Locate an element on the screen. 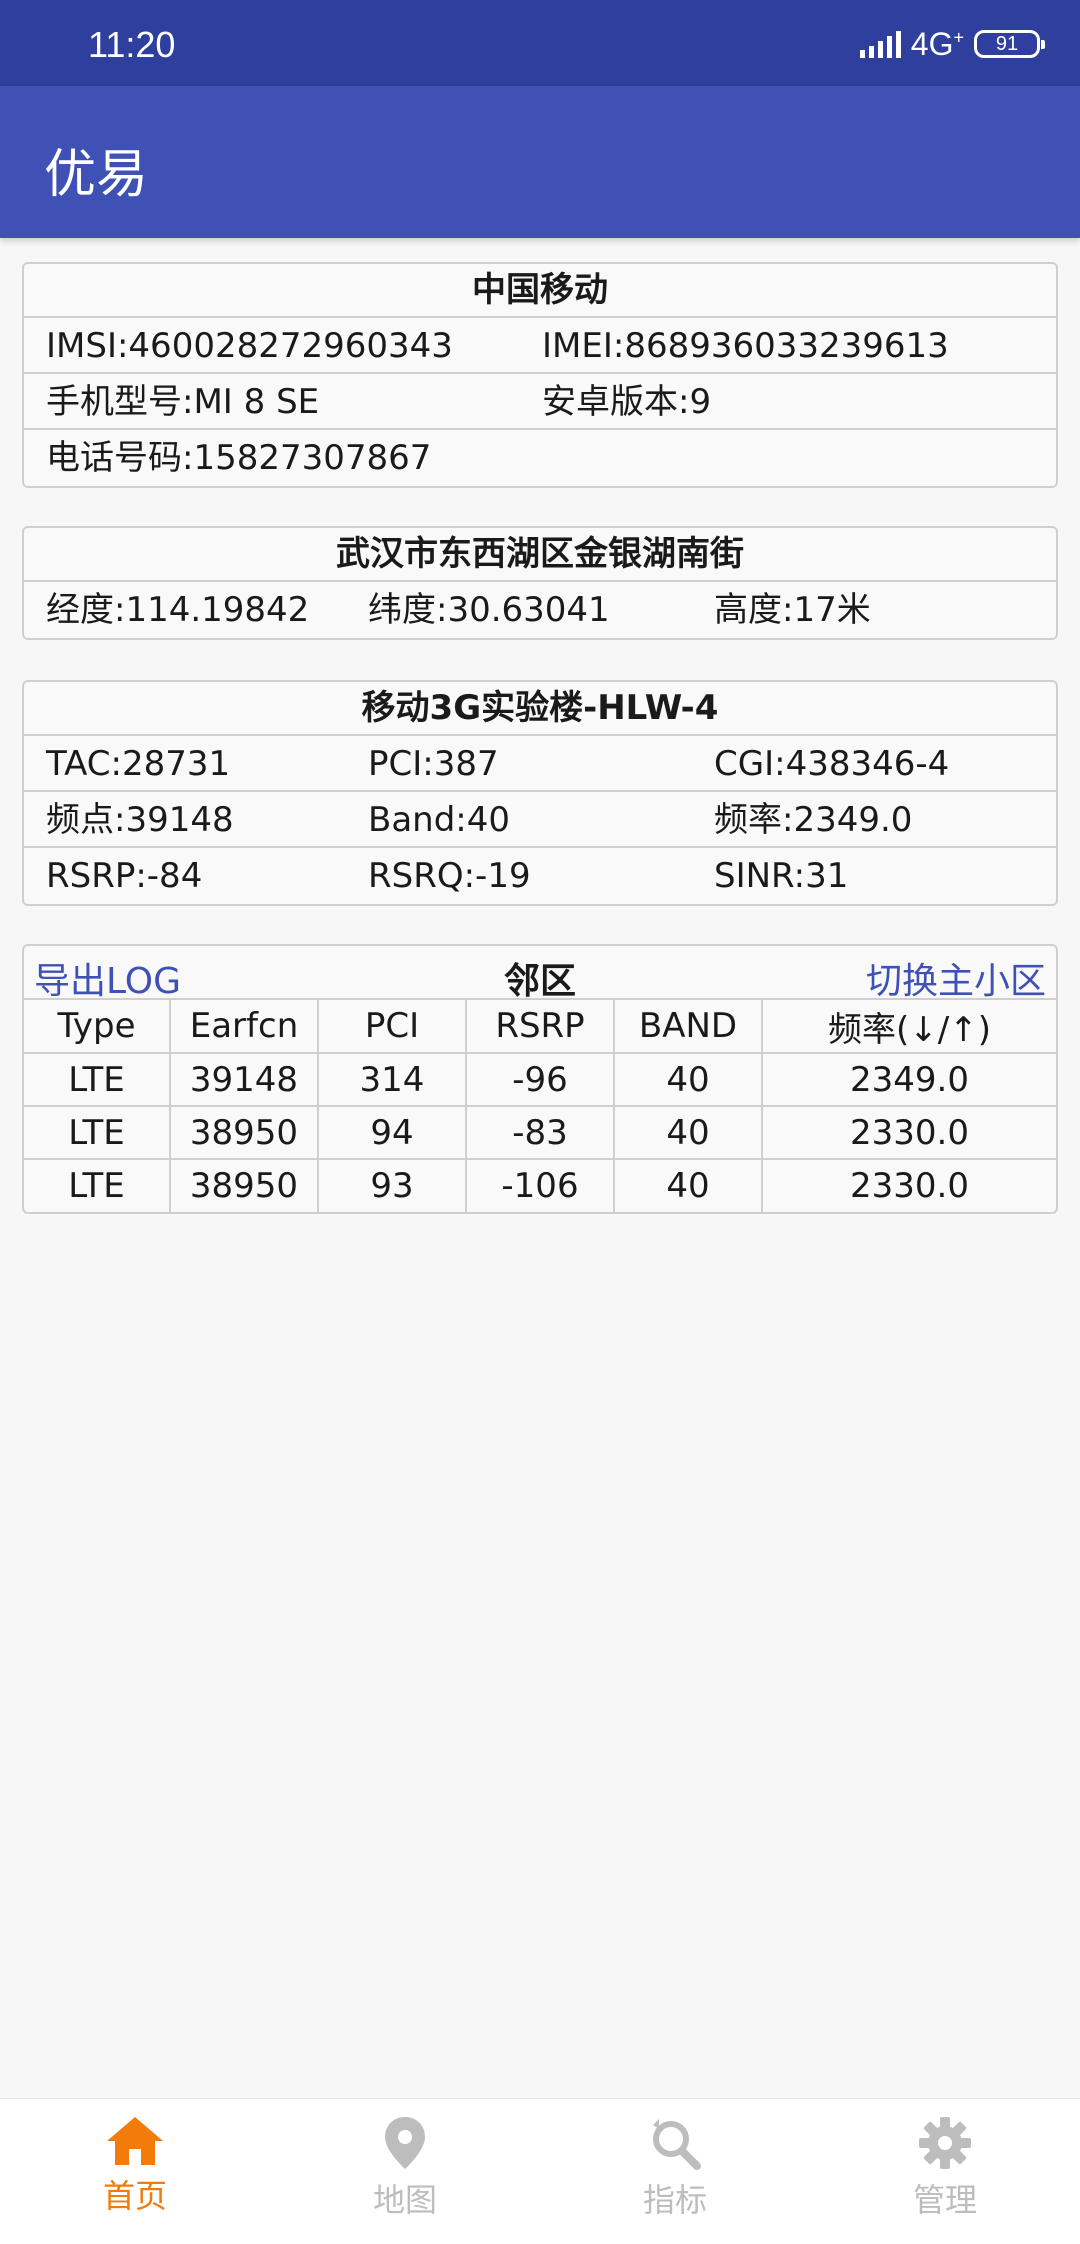 This screenshot has height=2244, width=1080. battery-icon: 91 is located at coordinates (1009, 44).